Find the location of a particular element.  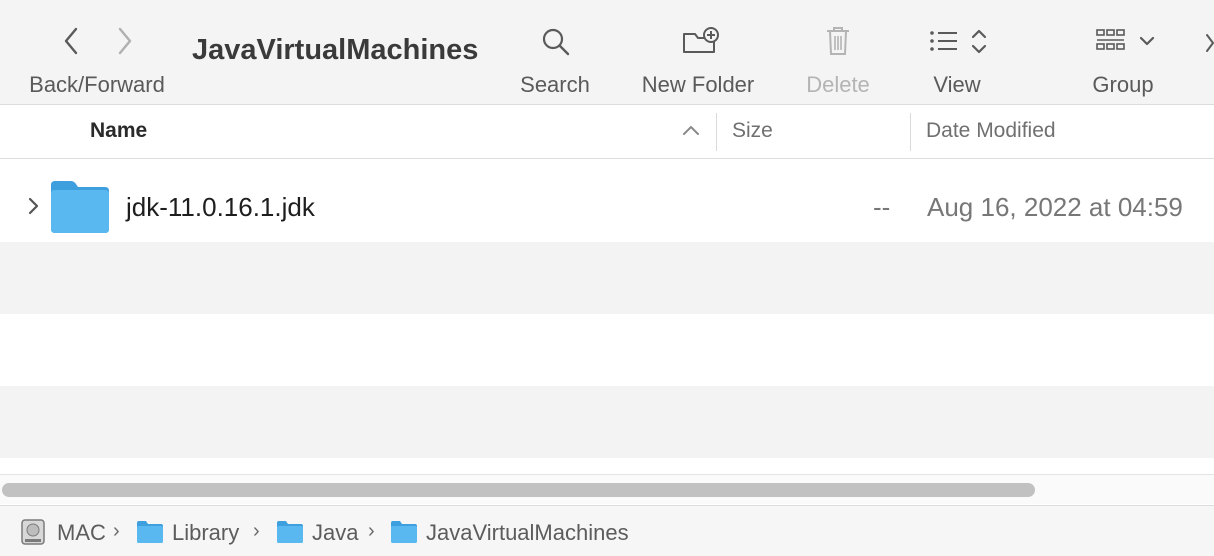

delete-label: Delete is located at coordinates (838, 84).